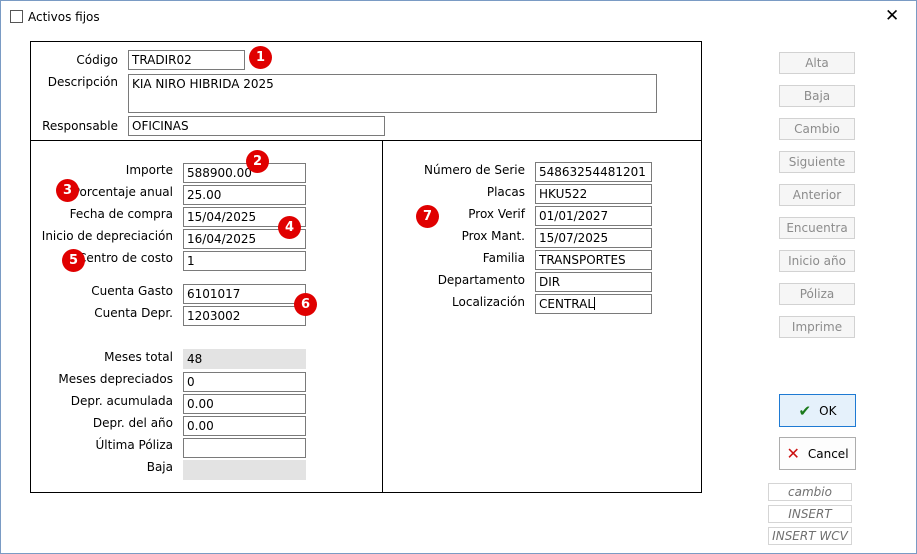 The height and width of the screenshot is (554, 917). What do you see at coordinates (805, 410) in the screenshot?
I see `checkmark-icon: ✔` at bounding box center [805, 410].